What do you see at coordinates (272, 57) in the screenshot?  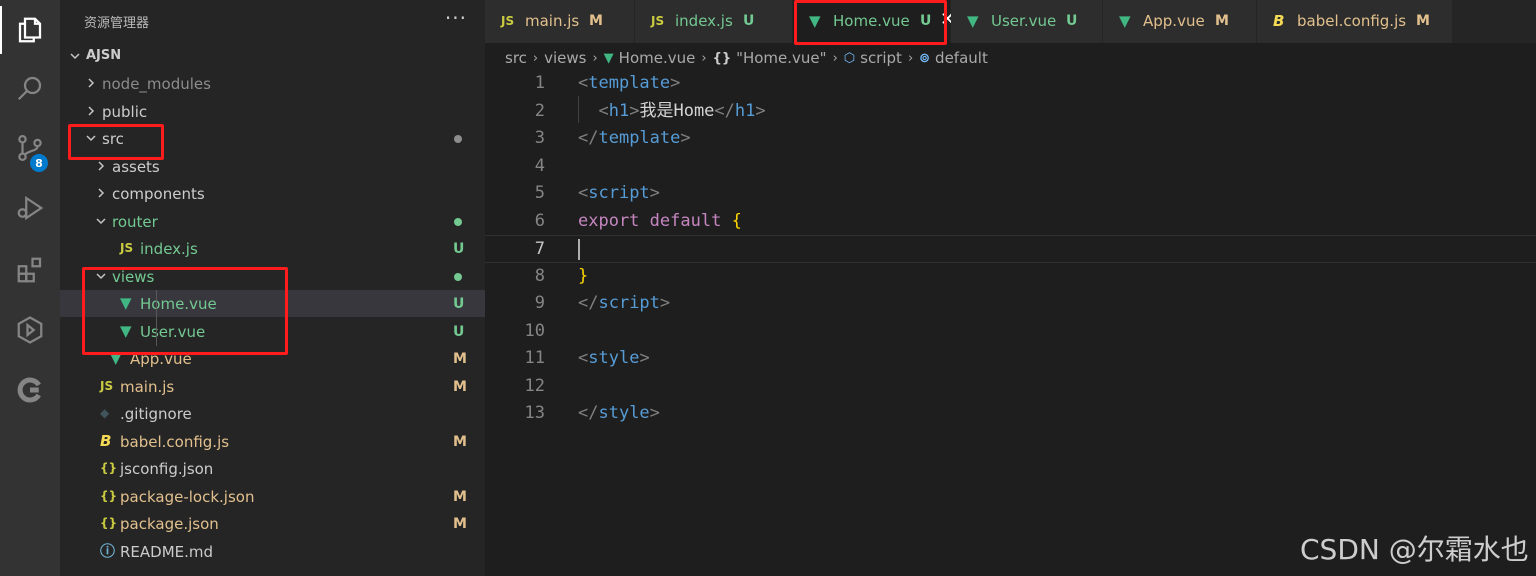 I see `workspace-folder-header: AJSN` at bounding box center [272, 57].